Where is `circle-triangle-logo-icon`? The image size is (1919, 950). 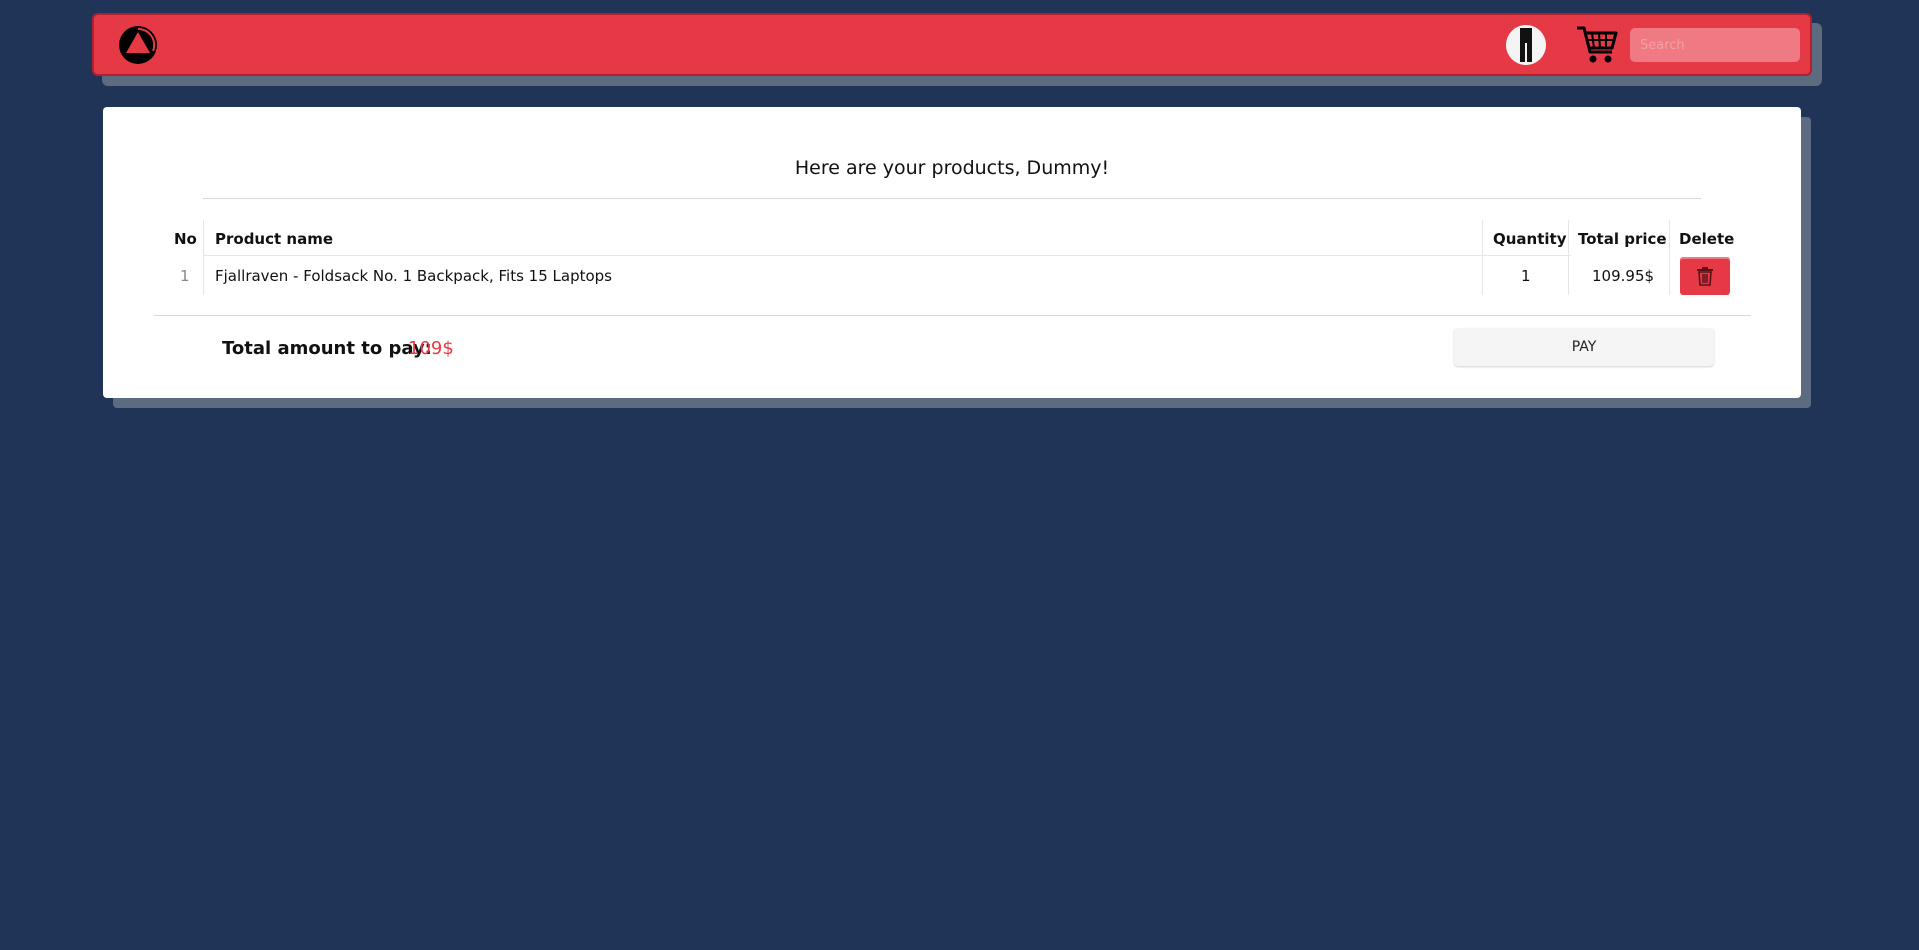
circle-triangle-logo-icon is located at coordinates (138, 45).